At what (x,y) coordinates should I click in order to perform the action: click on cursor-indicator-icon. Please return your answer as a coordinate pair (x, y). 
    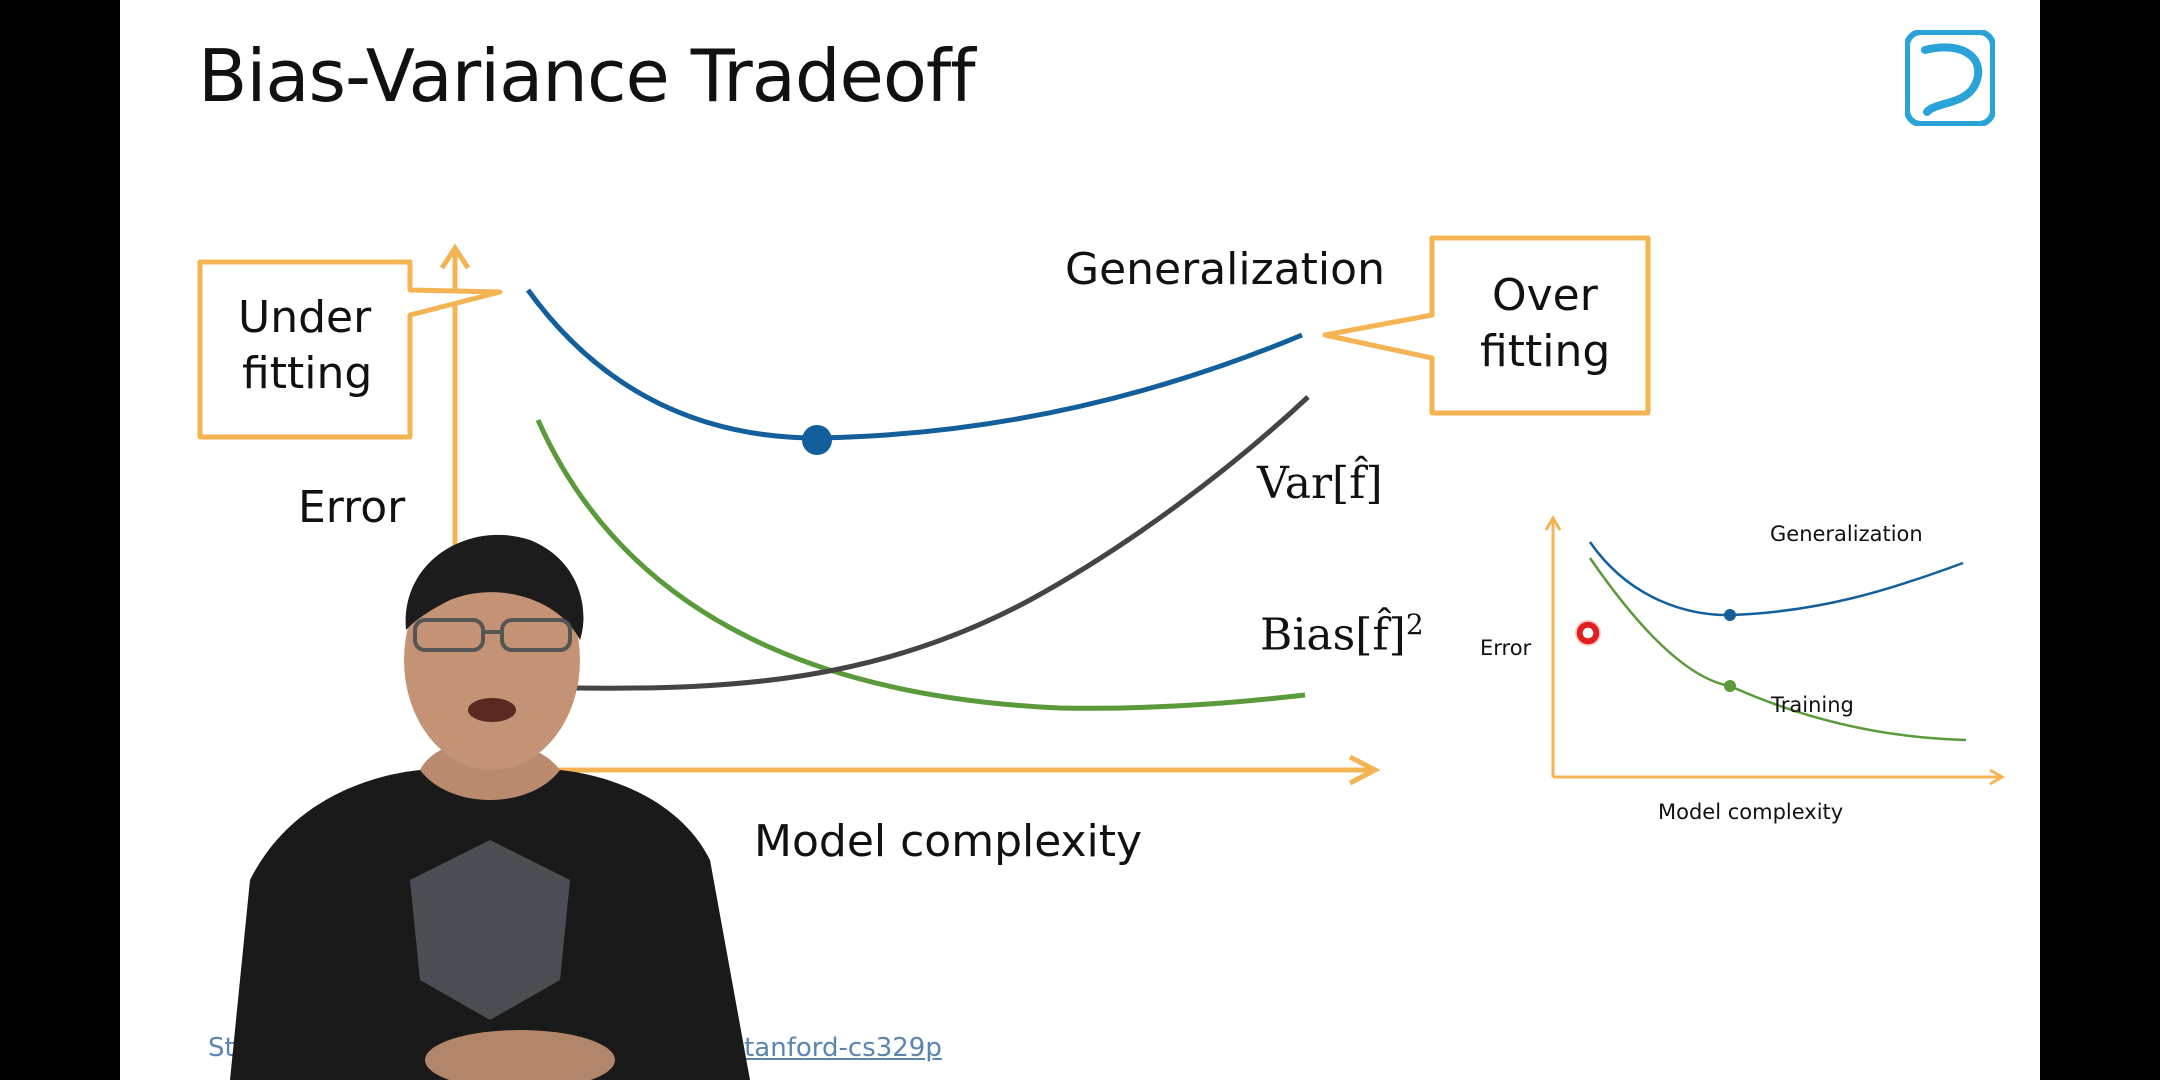
    Looking at the image, I should click on (1588, 633).